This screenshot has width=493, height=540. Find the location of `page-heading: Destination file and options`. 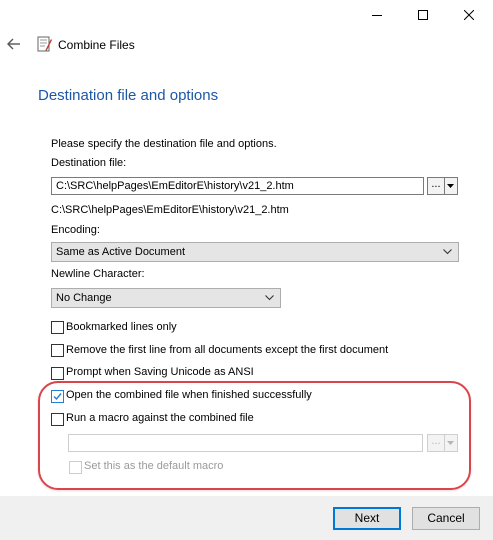

page-heading: Destination file and options is located at coordinates (128, 95).